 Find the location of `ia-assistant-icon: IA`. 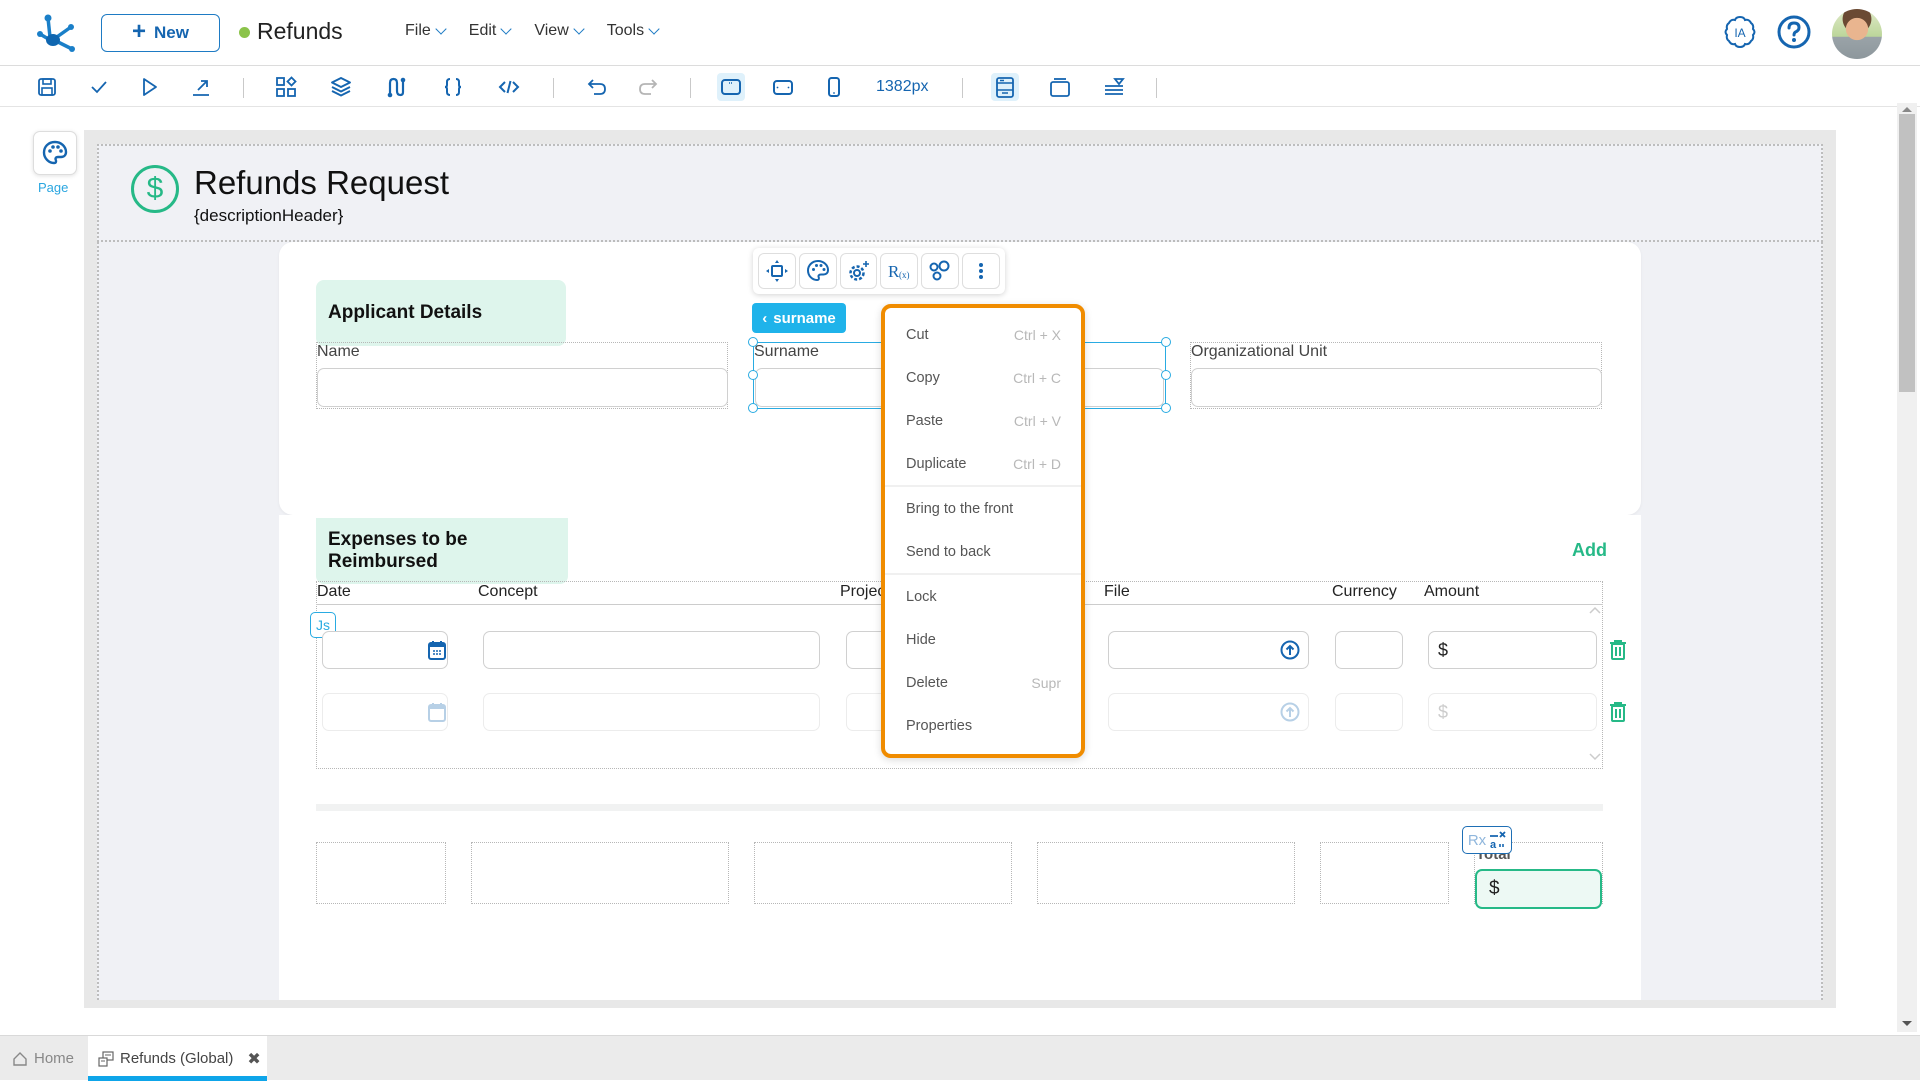

ia-assistant-icon: IA is located at coordinates (1740, 32).